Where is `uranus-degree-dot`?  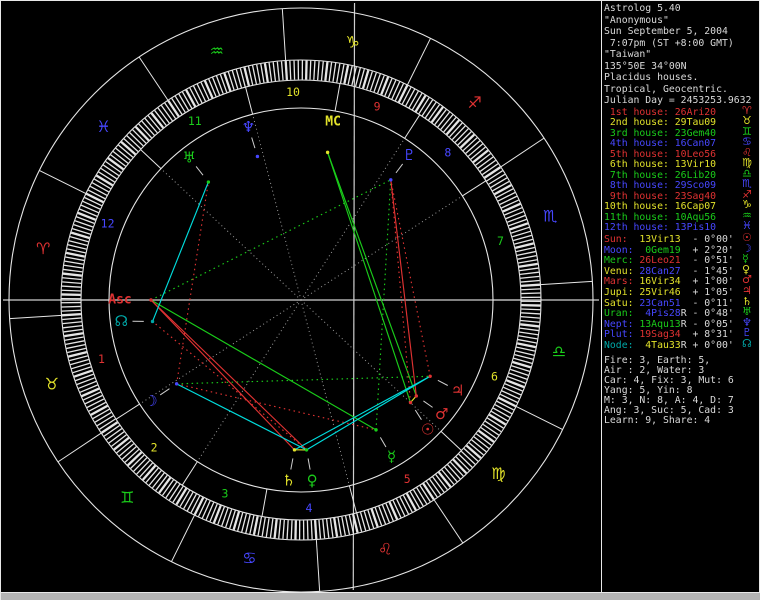 uranus-degree-dot is located at coordinates (208, 182).